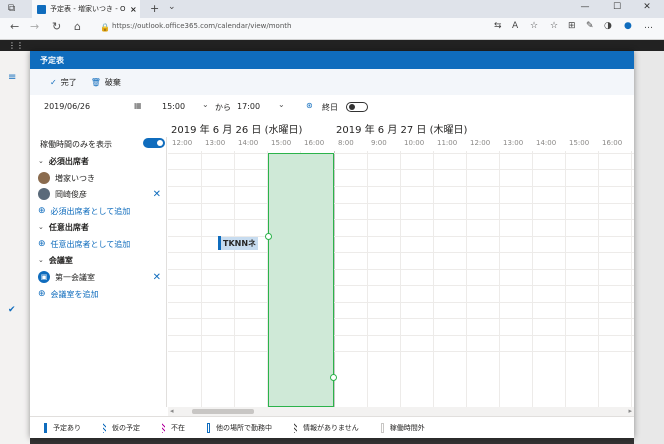  I want to click on hour-label: 14:00, so click(248, 143).